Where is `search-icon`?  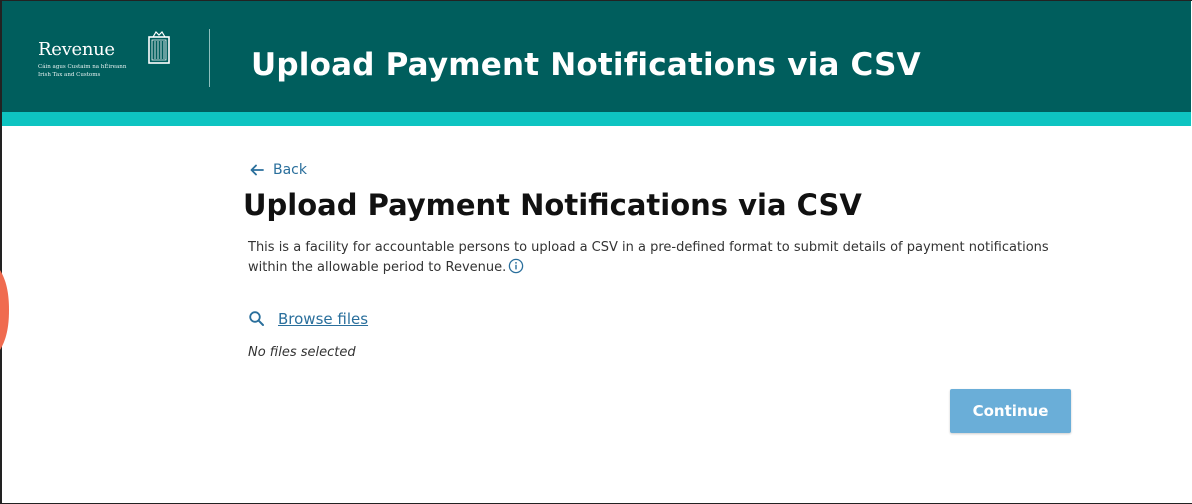 search-icon is located at coordinates (256, 318).